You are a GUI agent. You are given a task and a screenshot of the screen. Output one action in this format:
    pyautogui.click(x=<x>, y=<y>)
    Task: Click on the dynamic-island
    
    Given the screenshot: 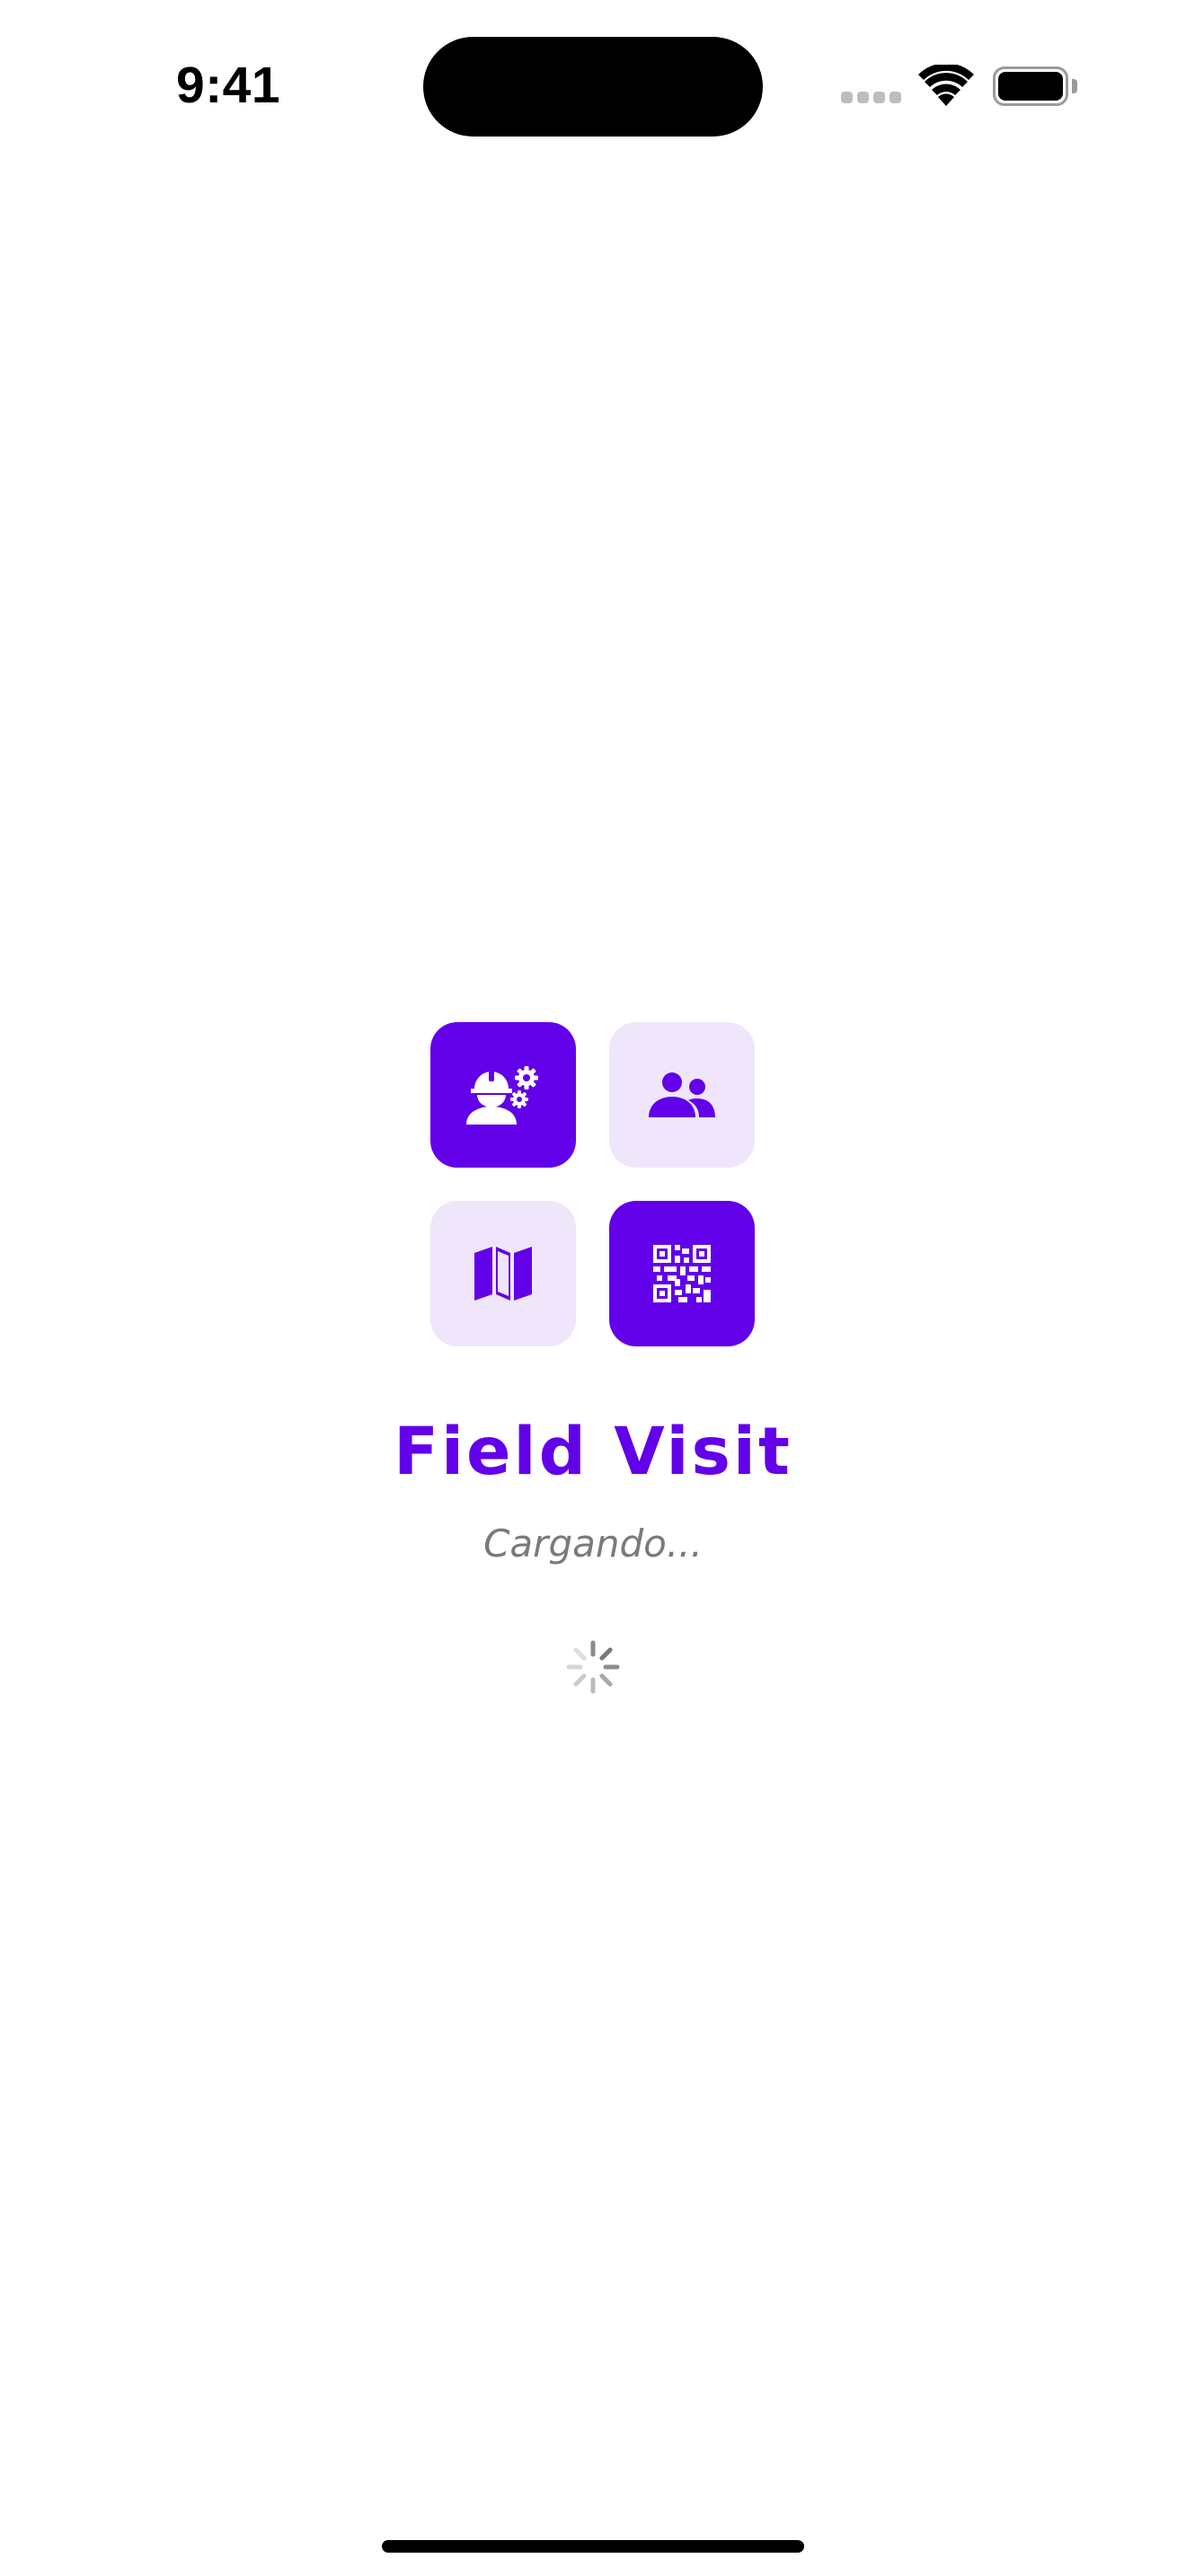 What is the action you would take?
    pyautogui.click(x=593, y=87)
    